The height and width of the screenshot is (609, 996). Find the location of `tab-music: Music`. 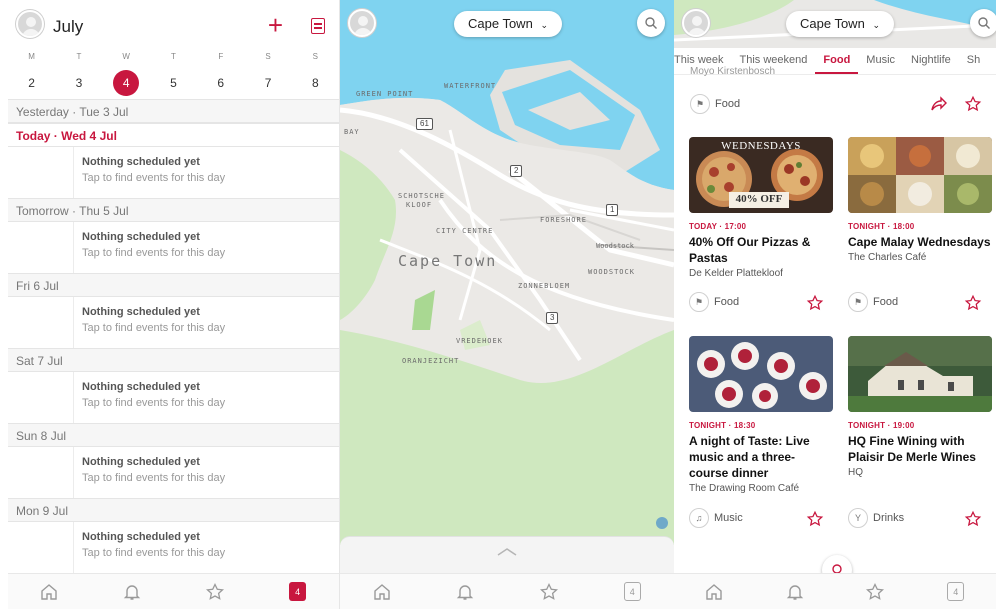

tab-music: Music is located at coordinates (880, 62).